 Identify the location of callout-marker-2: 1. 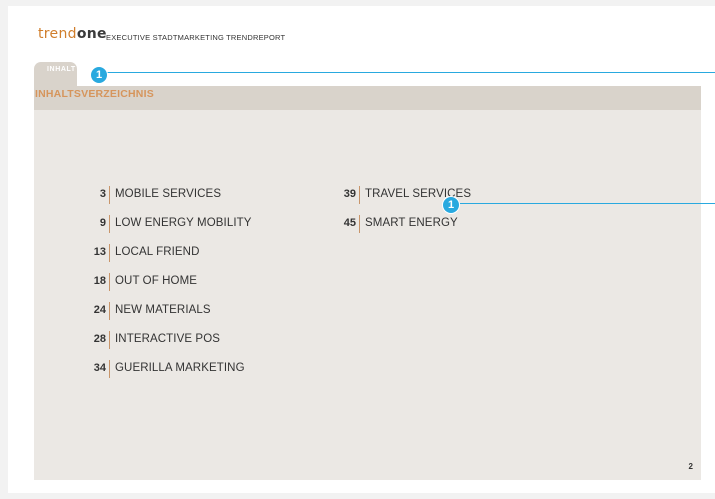
(451, 205).